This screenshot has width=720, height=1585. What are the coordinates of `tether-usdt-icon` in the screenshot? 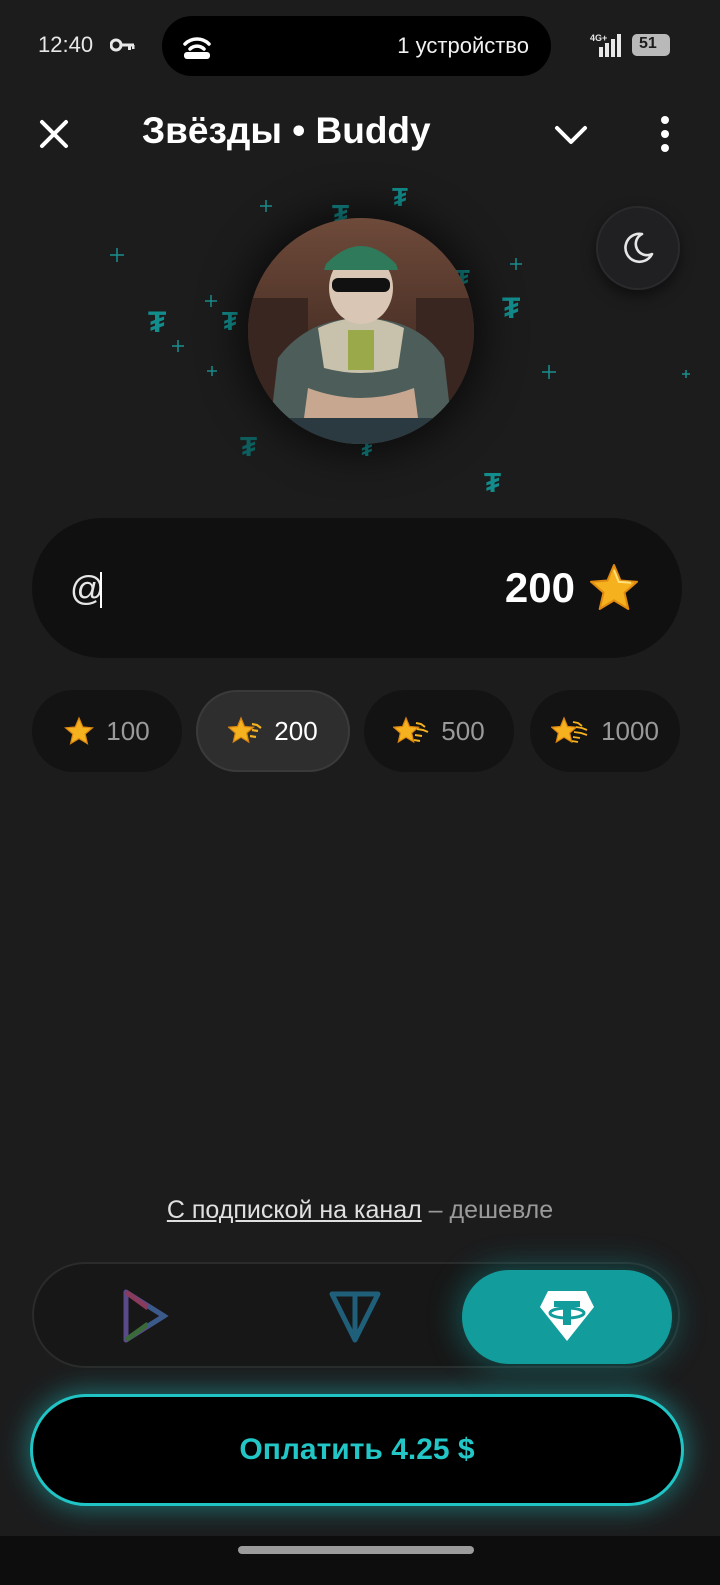 It's located at (567, 1316).